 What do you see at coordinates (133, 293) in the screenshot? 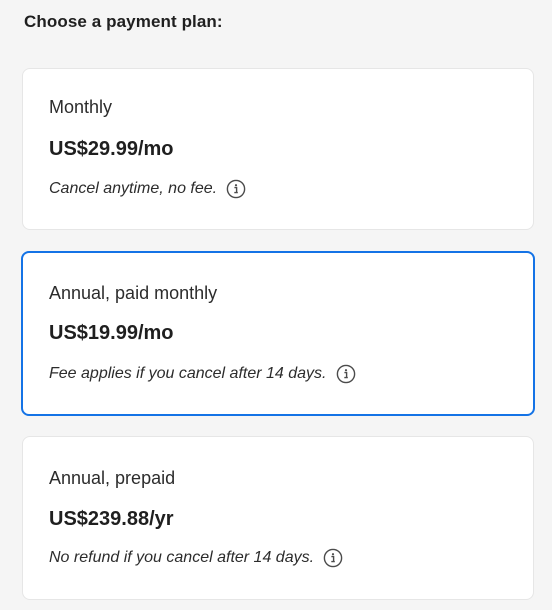
I see `plan-name: Annual, paid monthly` at bounding box center [133, 293].